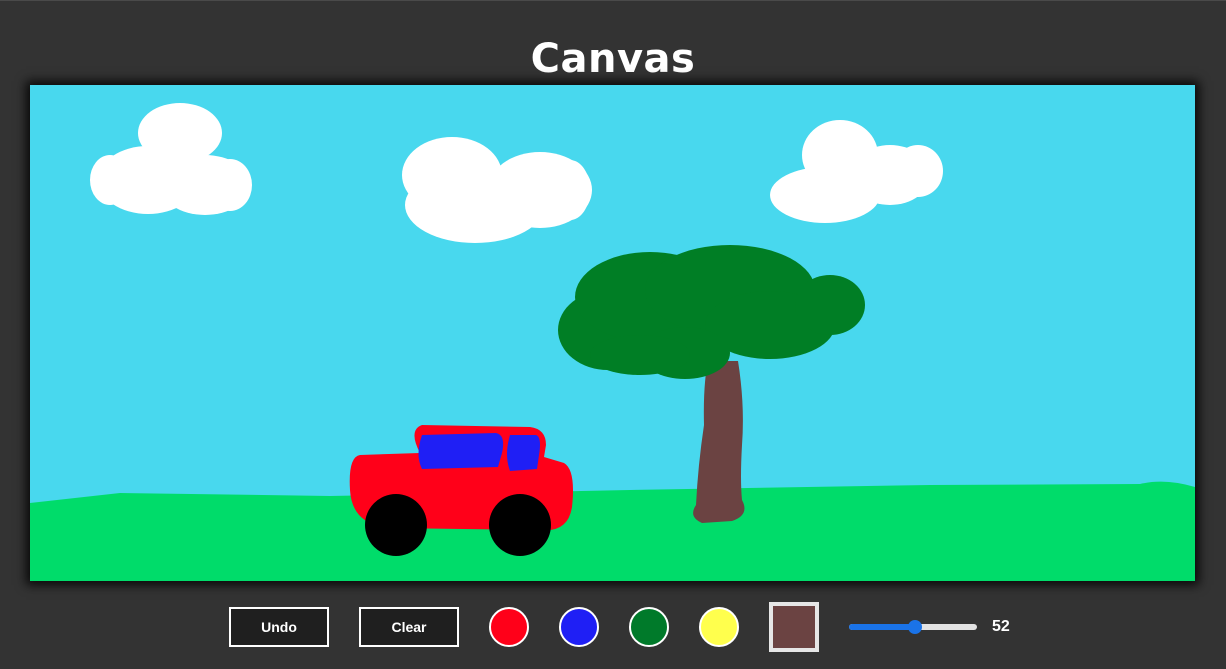 This screenshot has height=669, width=1226. Describe the element at coordinates (719, 627) in the screenshot. I see `color-swatch-yellow` at that location.